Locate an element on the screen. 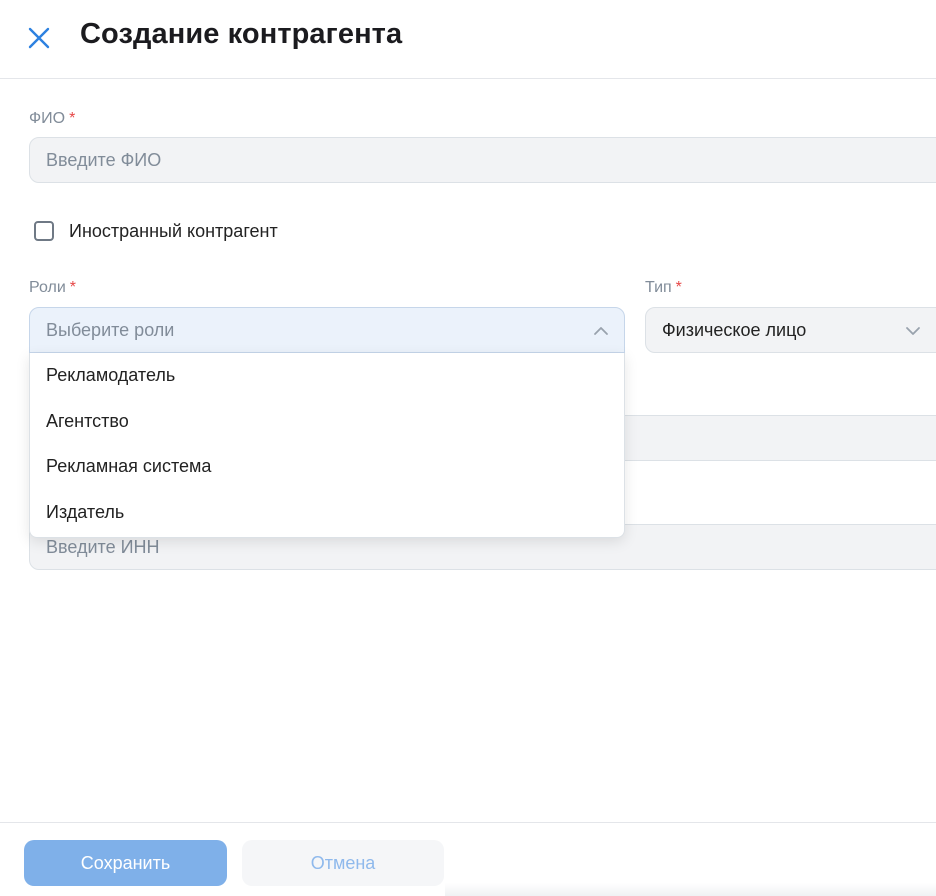 This screenshot has height=896, width=936. type-select: Физическое лицо is located at coordinates (790, 330).